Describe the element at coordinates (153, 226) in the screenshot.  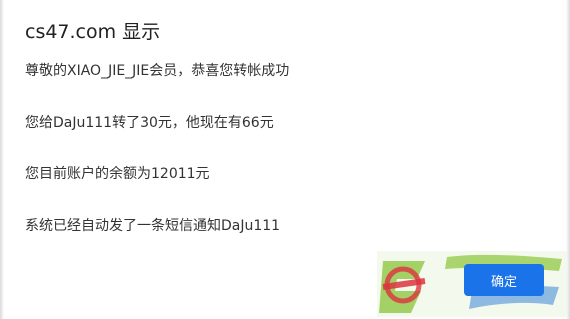
I see `message-line-4: 系统已经自动发了一条短信通知DaJu111` at that location.